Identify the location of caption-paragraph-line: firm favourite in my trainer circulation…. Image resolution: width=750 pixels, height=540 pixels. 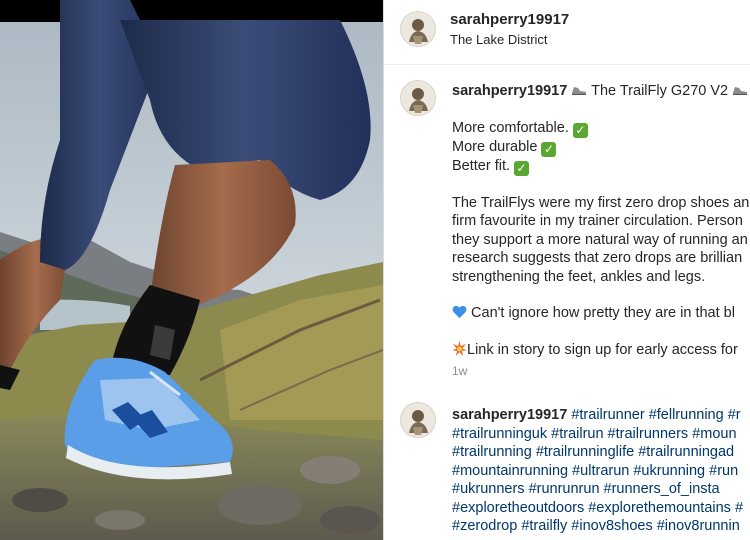
(597, 221).